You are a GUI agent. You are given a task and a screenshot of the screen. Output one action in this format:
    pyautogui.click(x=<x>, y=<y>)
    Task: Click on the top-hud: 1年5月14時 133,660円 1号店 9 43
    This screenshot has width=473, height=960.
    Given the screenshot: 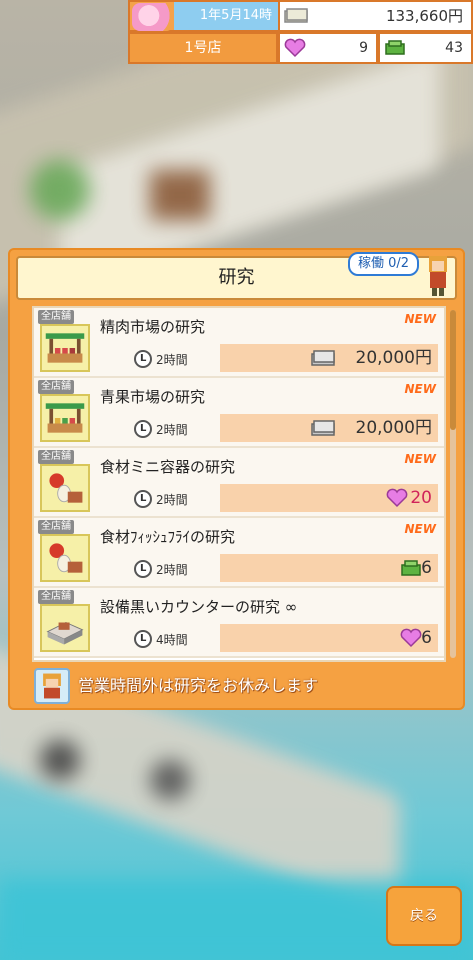 What is the action you would take?
    pyautogui.click(x=300, y=33)
    